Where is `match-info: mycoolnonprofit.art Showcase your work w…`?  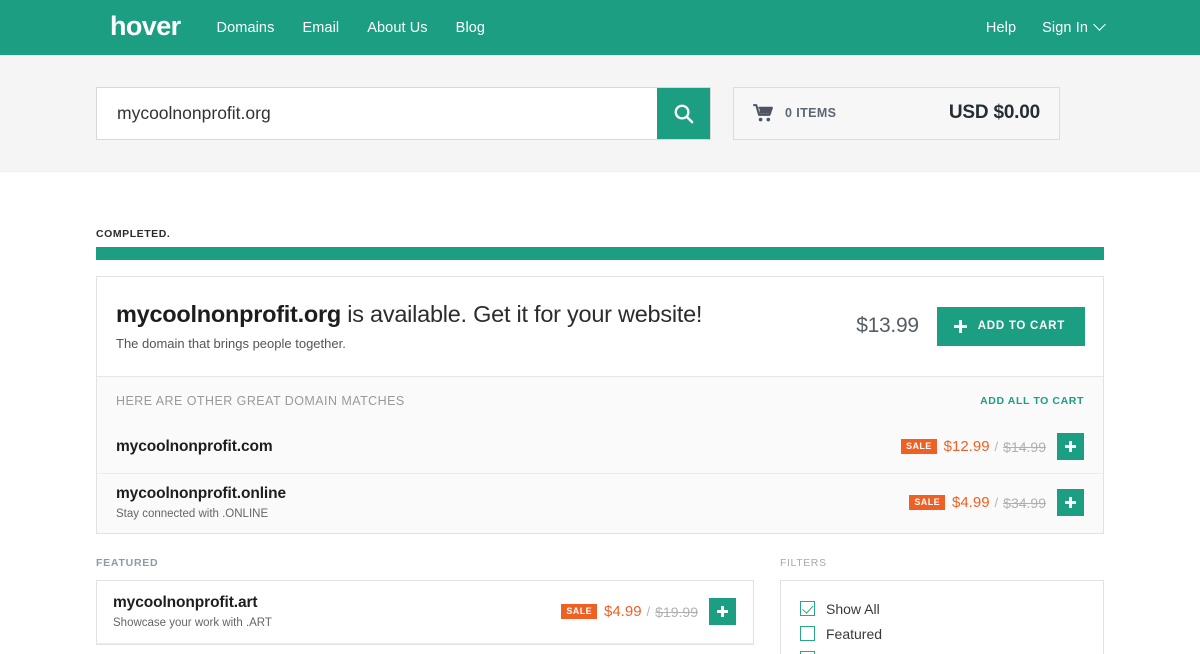 match-info: mycoolnonprofit.art Showcase your work w… is located at coordinates (337, 611).